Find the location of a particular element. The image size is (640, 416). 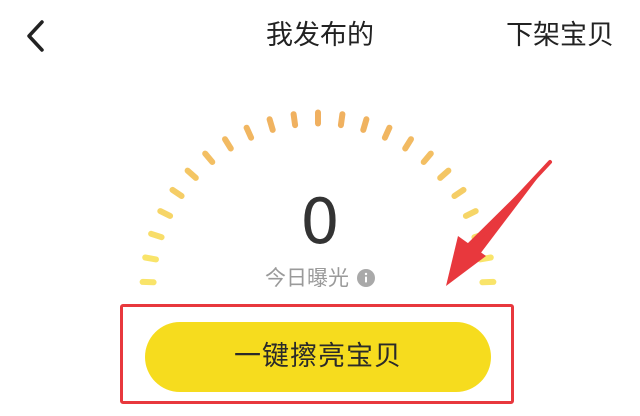

exposure-label: 今日曝光 is located at coordinates (307, 278).